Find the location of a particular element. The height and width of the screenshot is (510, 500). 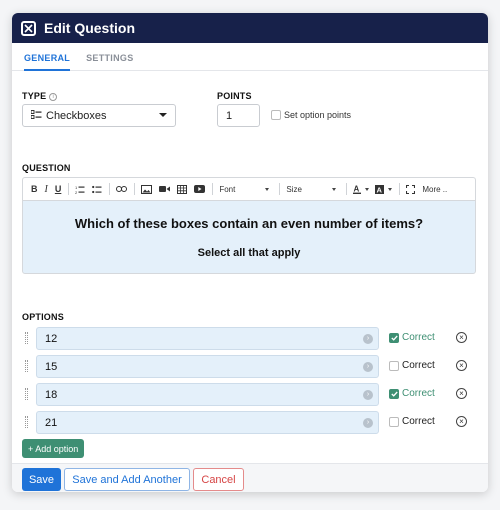

image-icon is located at coordinates (147, 189).